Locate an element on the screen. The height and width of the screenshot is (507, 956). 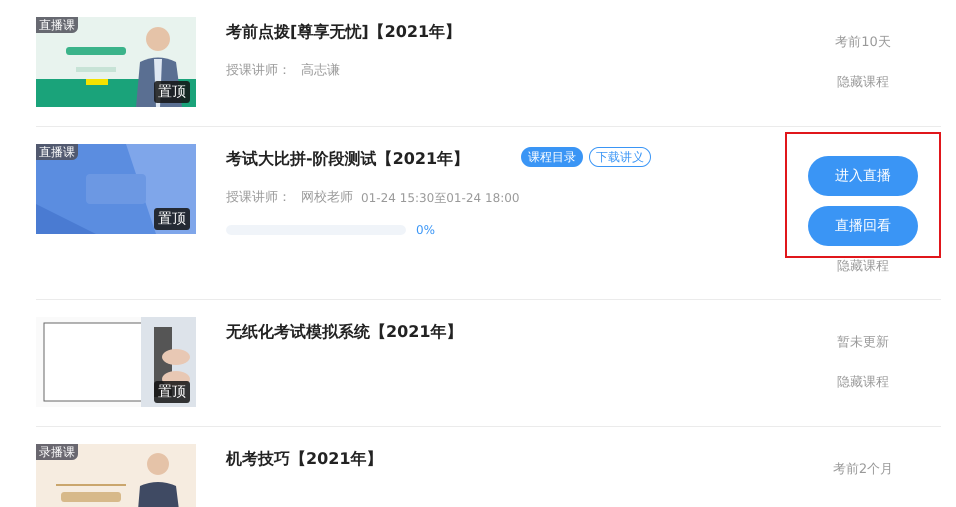
tag-link: 课程目录 is located at coordinates (552, 157).